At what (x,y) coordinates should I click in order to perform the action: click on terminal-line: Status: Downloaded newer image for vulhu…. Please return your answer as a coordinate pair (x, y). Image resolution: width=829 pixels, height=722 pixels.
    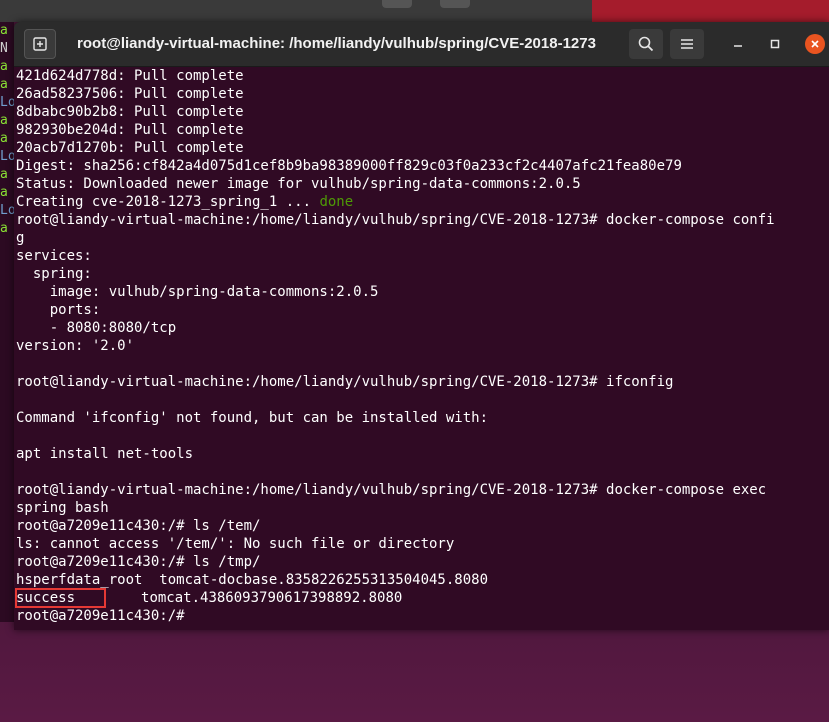
    Looking at the image, I should click on (298, 184).